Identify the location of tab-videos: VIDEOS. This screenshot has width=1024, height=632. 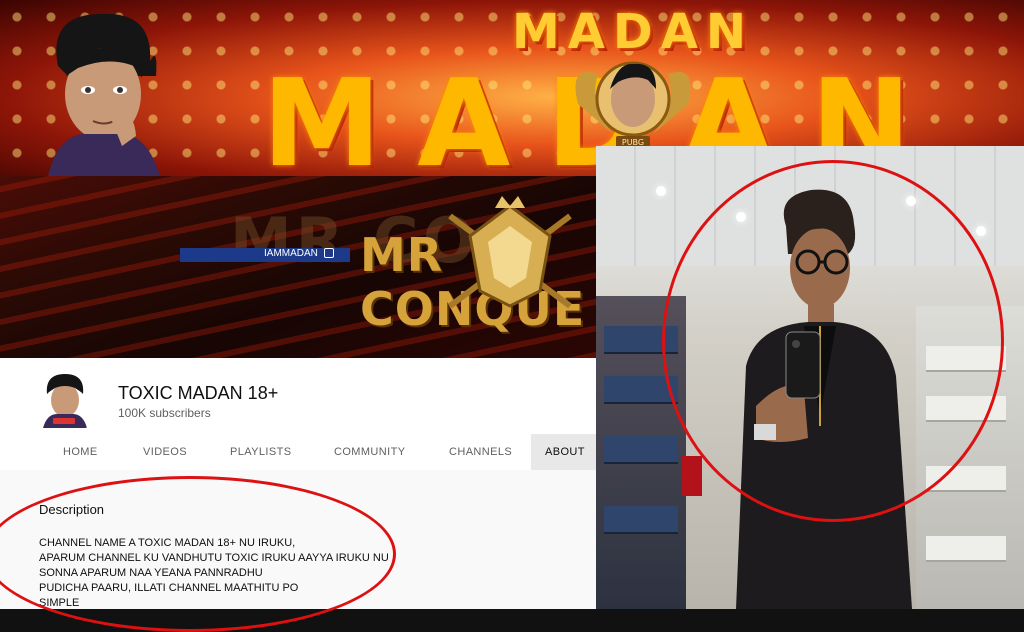
(165, 452).